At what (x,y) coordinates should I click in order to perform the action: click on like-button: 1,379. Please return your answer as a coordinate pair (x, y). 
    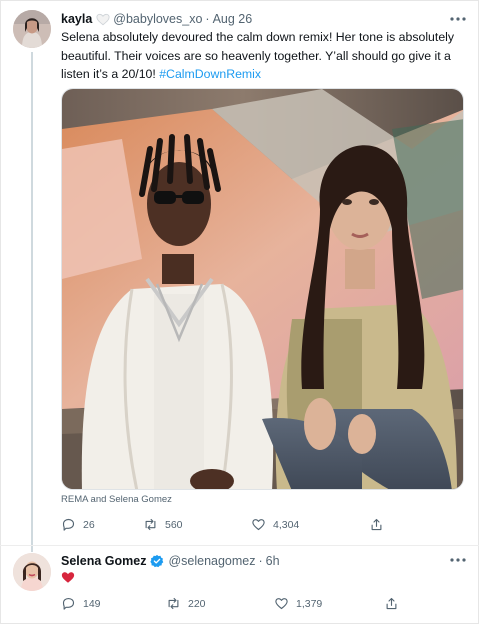
    Looking at the image, I should click on (329, 603).